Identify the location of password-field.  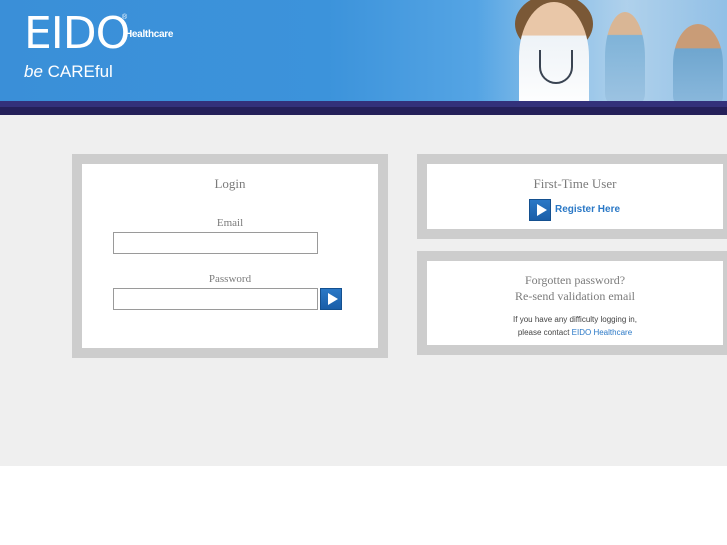
(215, 299).